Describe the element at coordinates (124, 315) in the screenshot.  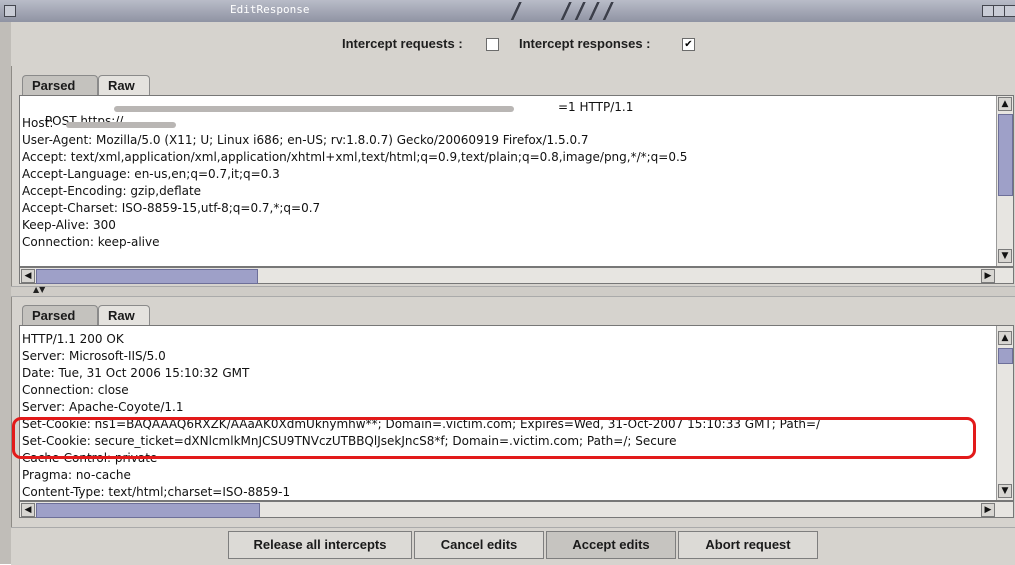
I see `response-tab-raw: Raw` at that location.